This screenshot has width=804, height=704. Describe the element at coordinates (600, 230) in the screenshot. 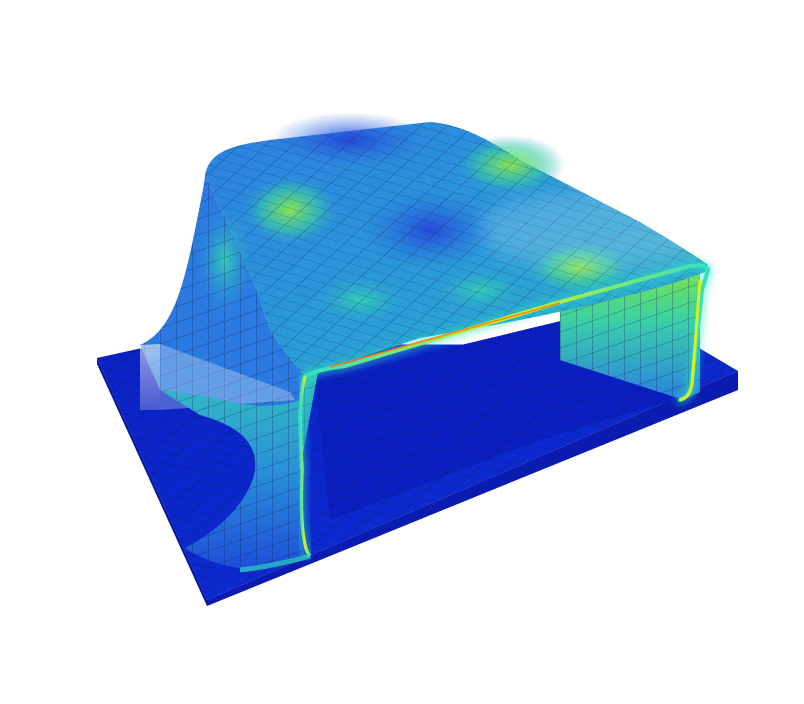

I see `ambient-shade` at that location.